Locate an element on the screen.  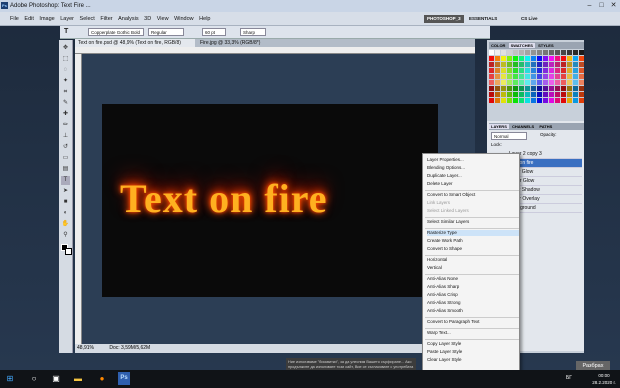
task-view-icon: ▣ is located at coordinates (56, 378).